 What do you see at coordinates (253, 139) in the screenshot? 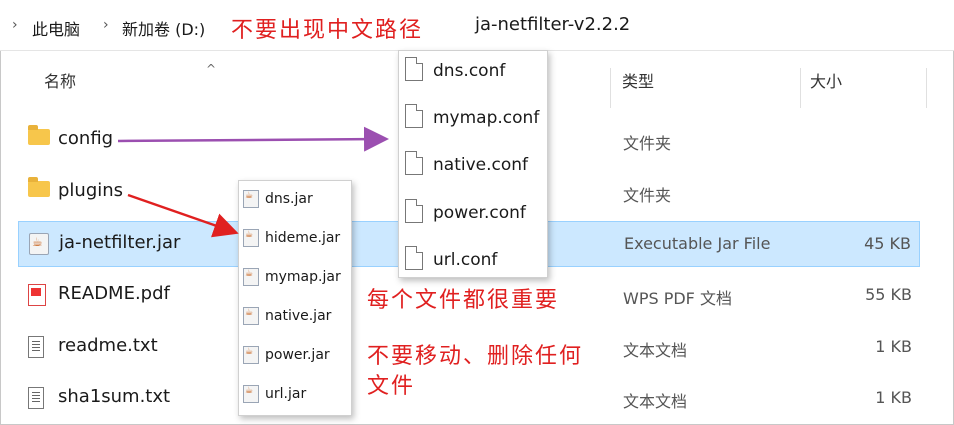
I see `config-arrow` at bounding box center [253, 139].